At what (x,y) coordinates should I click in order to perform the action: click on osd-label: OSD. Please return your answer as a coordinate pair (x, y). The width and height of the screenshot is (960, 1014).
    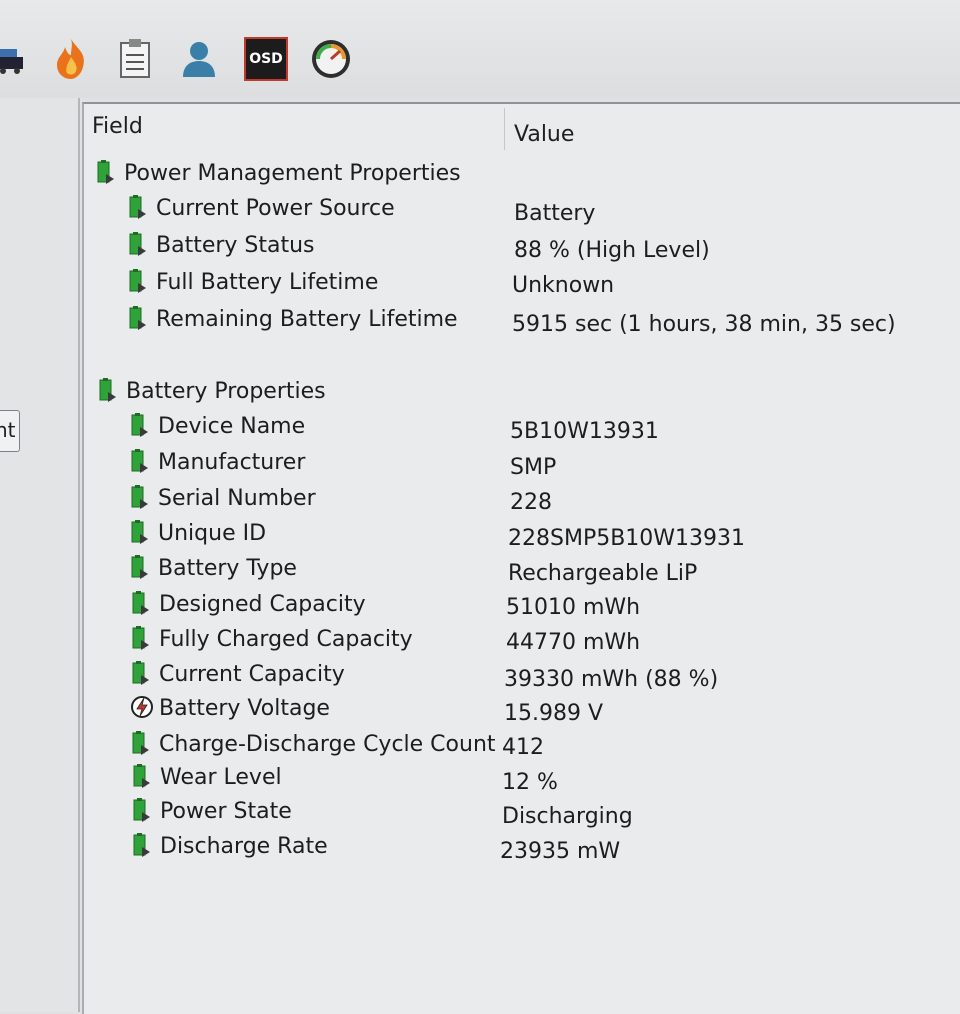
    Looking at the image, I should click on (266, 59).